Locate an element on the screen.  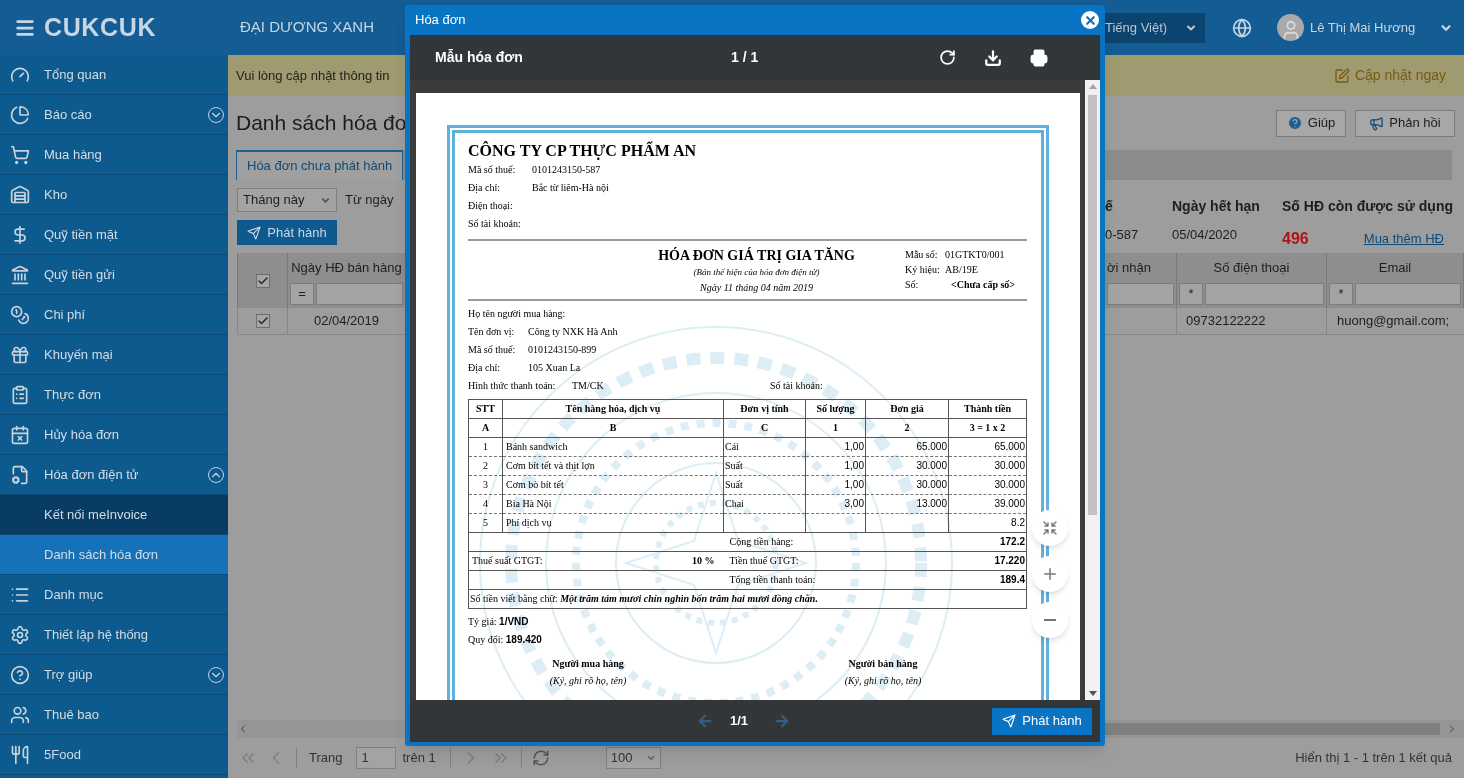
tax-rate-label: Thuế suất GTGT: is located at coordinates (507, 561).